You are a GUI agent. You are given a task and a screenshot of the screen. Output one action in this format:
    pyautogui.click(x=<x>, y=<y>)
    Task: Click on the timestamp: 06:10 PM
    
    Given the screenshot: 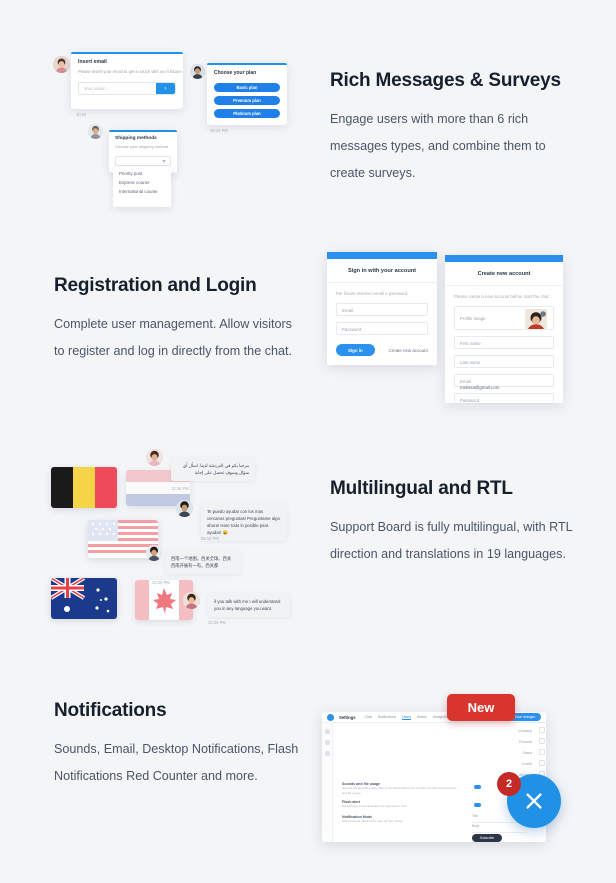 What is the action you would take?
    pyautogui.click(x=210, y=538)
    